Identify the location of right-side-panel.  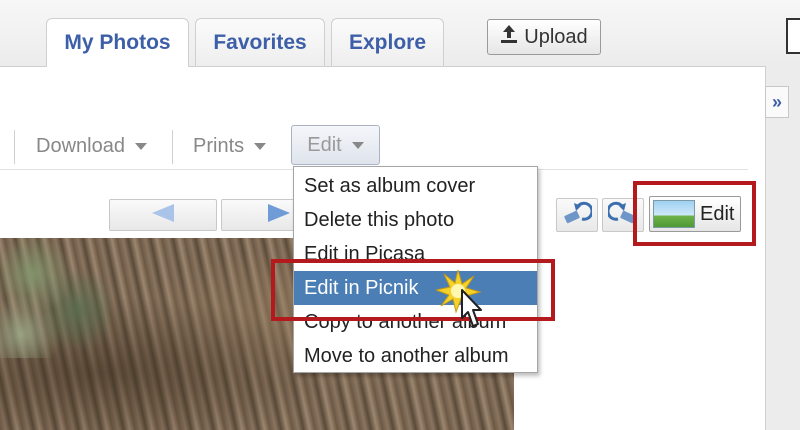
(782, 248).